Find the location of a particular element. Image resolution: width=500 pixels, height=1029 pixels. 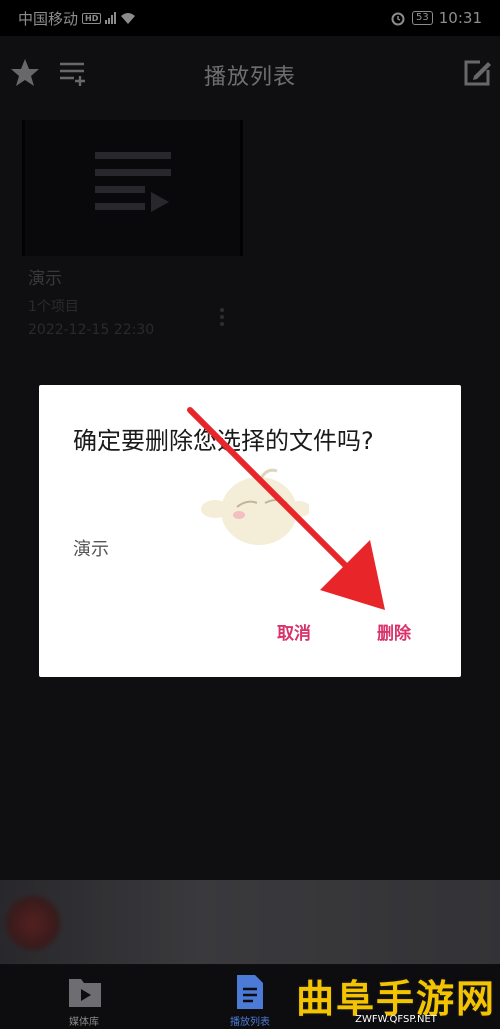

nav-playlist: 播放列表 is located at coordinates (250, 999).